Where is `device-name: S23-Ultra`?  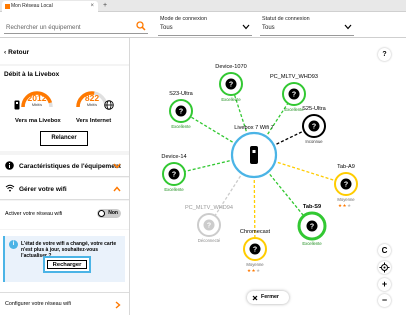
device-name: S23-Ultra is located at coordinates (181, 94).